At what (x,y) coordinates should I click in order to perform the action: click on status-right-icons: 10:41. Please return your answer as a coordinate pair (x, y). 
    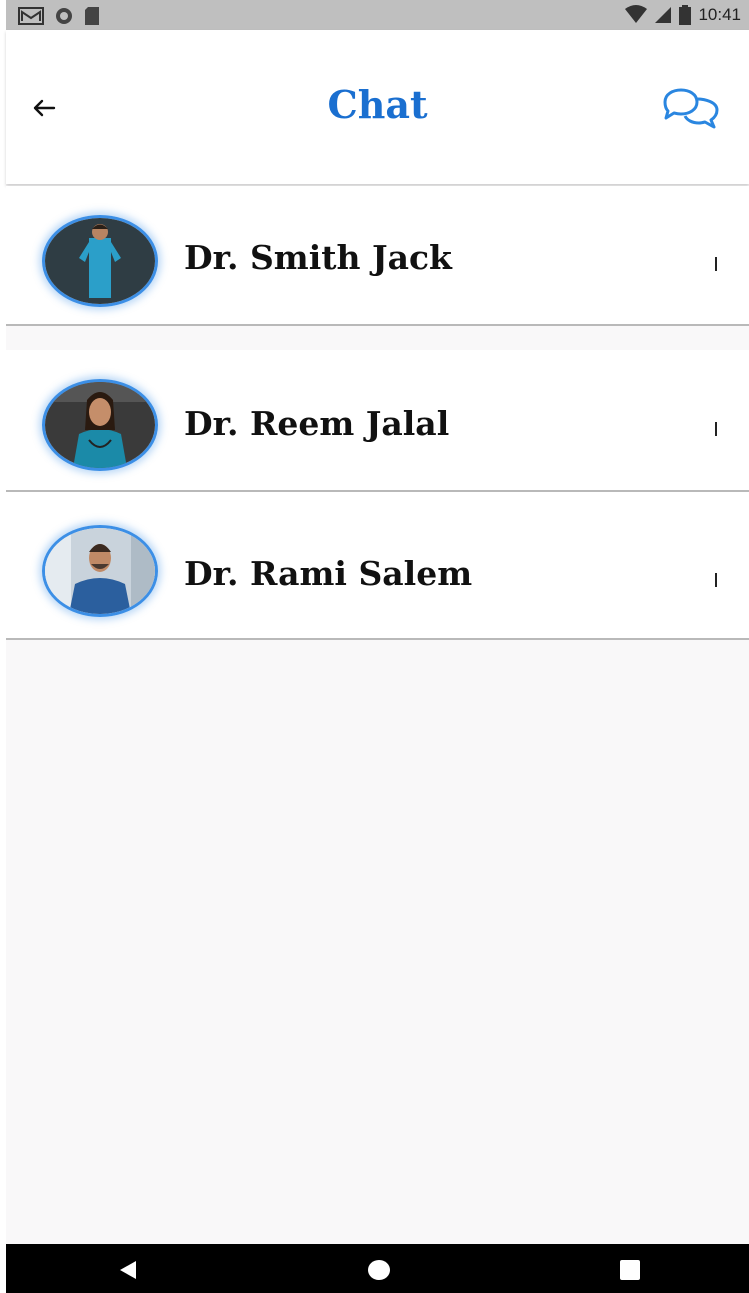
    Looking at the image, I should click on (682, 15).